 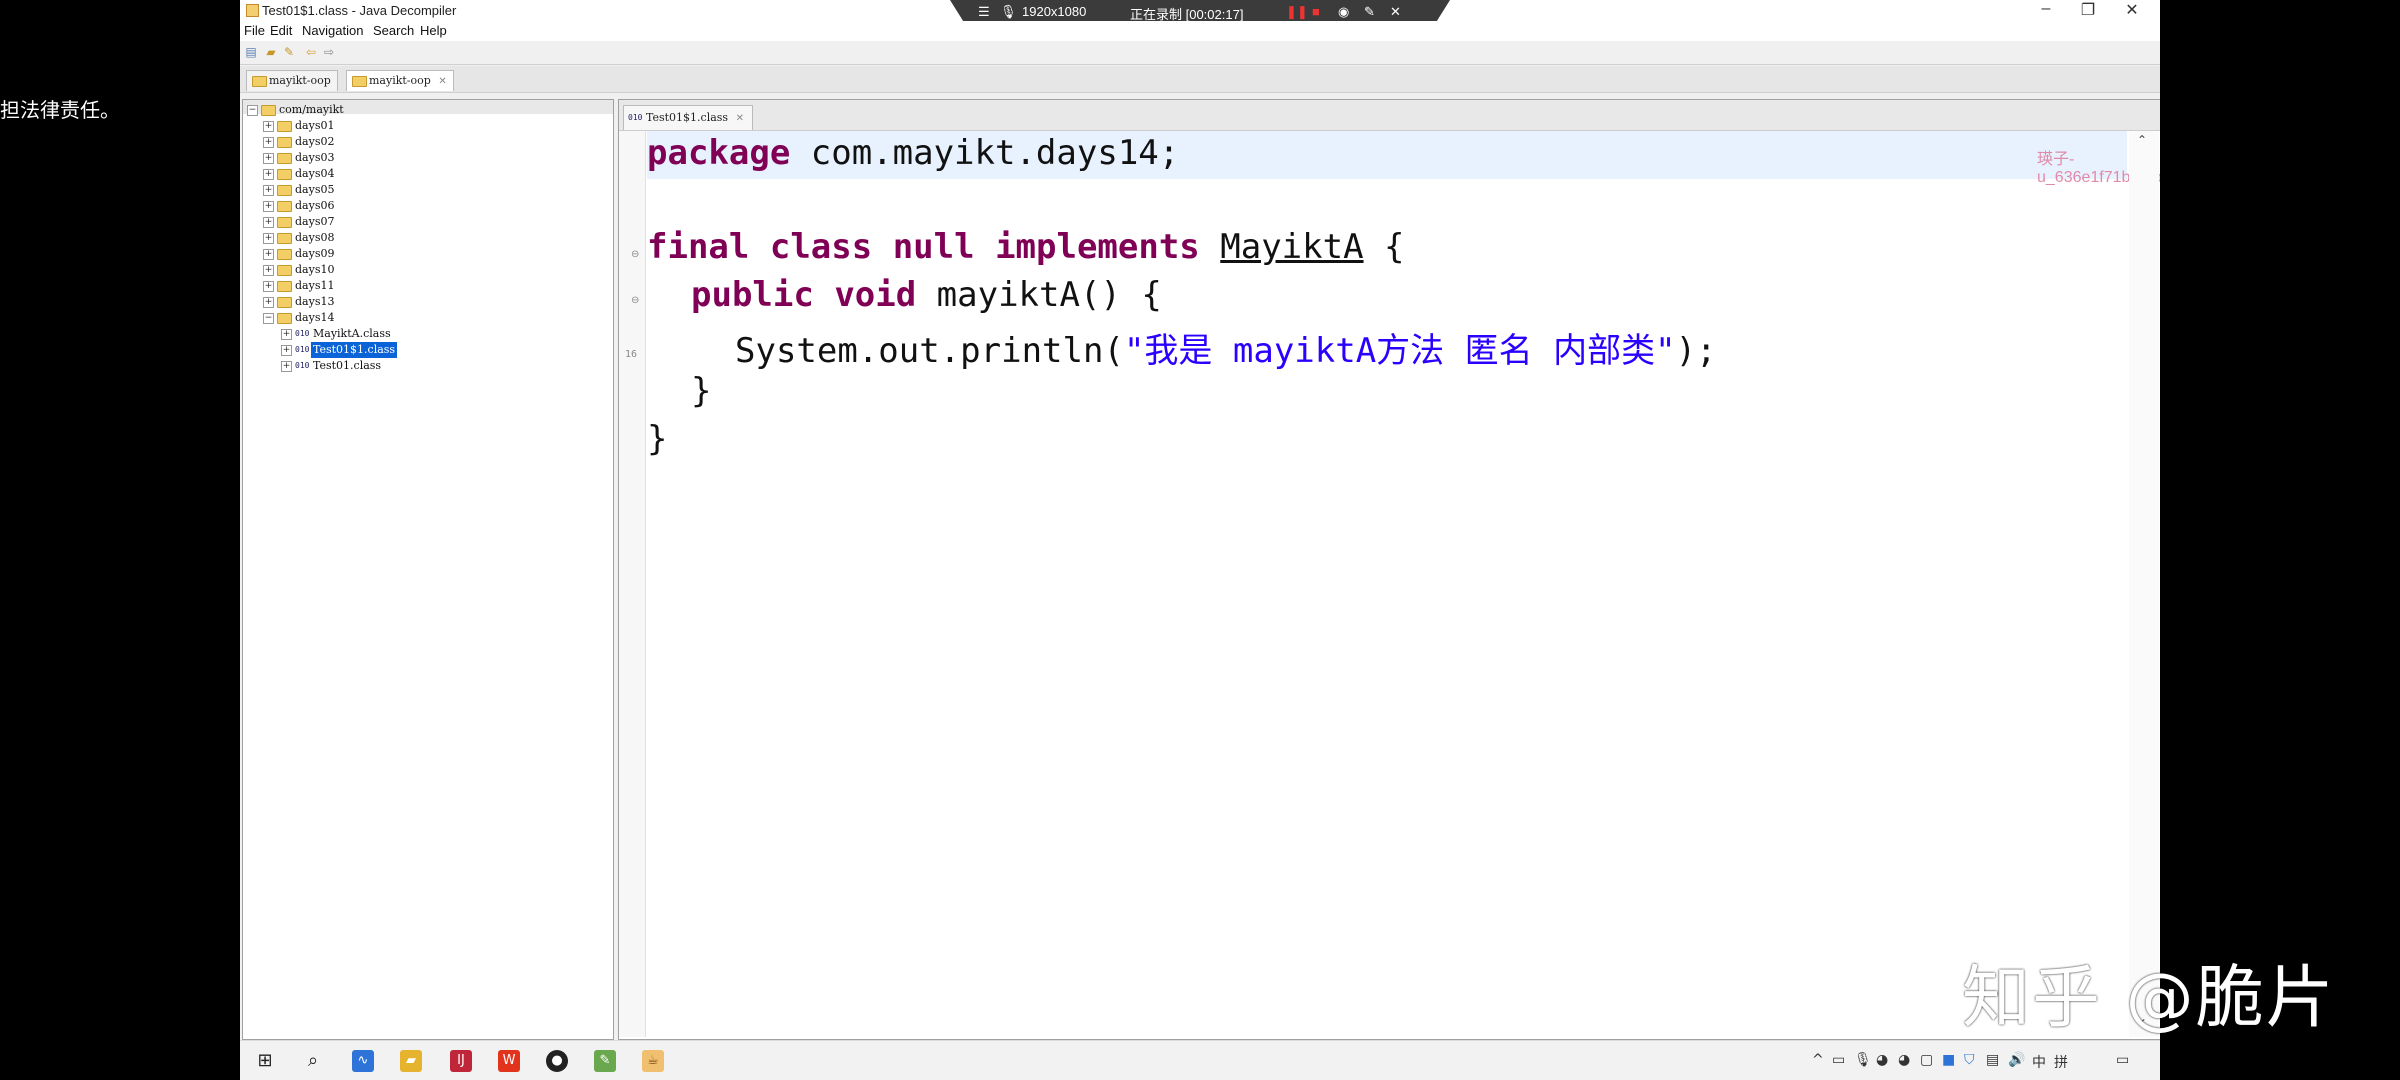 I want to click on tray-qq-icon: ◕, so click(x=1882, y=1060).